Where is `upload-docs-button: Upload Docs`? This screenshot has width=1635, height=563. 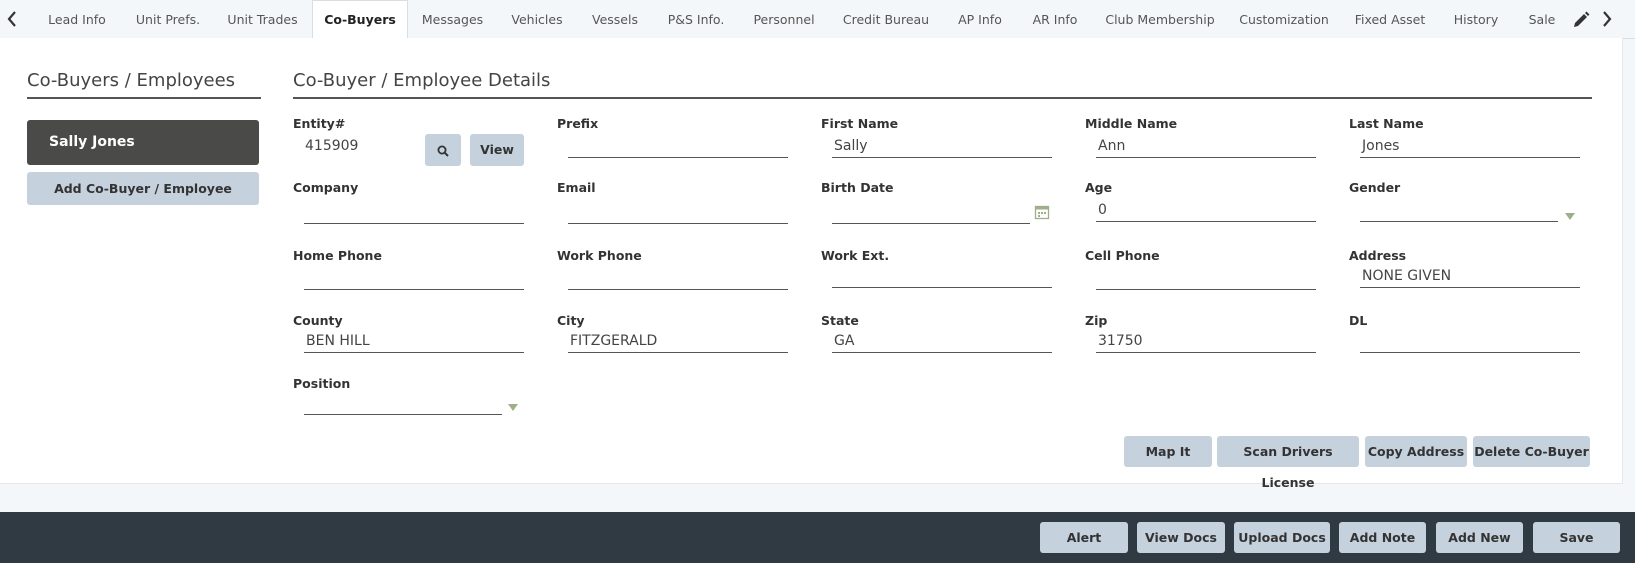
upload-docs-button: Upload Docs is located at coordinates (1282, 537).